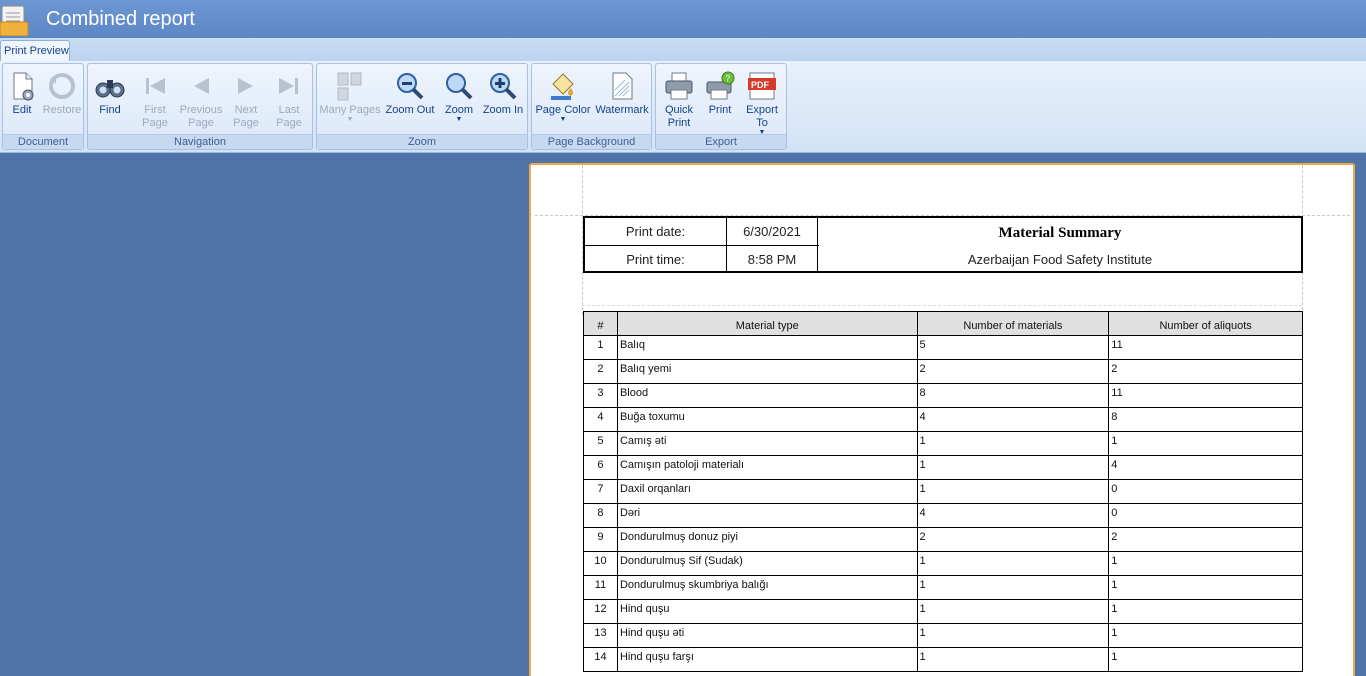 Image resolution: width=1366 pixels, height=676 pixels. I want to click on material-type-cell: Dondurulmuş skumbriya balığı, so click(767, 587).